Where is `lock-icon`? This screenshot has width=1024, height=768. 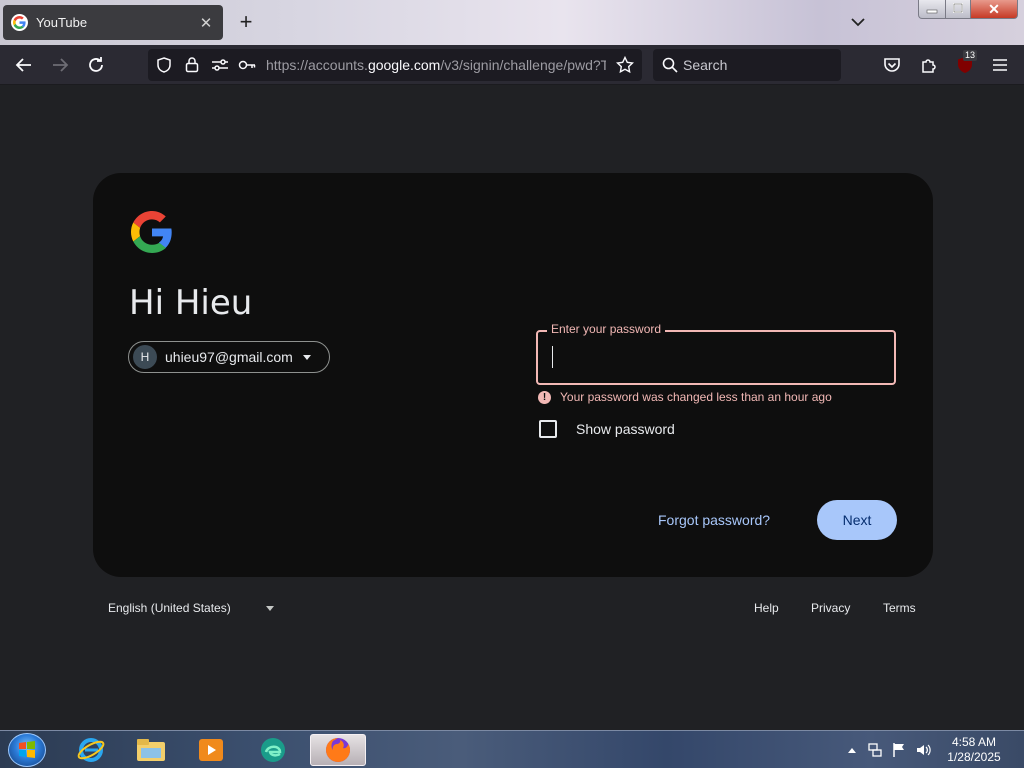 lock-icon is located at coordinates (192, 67).